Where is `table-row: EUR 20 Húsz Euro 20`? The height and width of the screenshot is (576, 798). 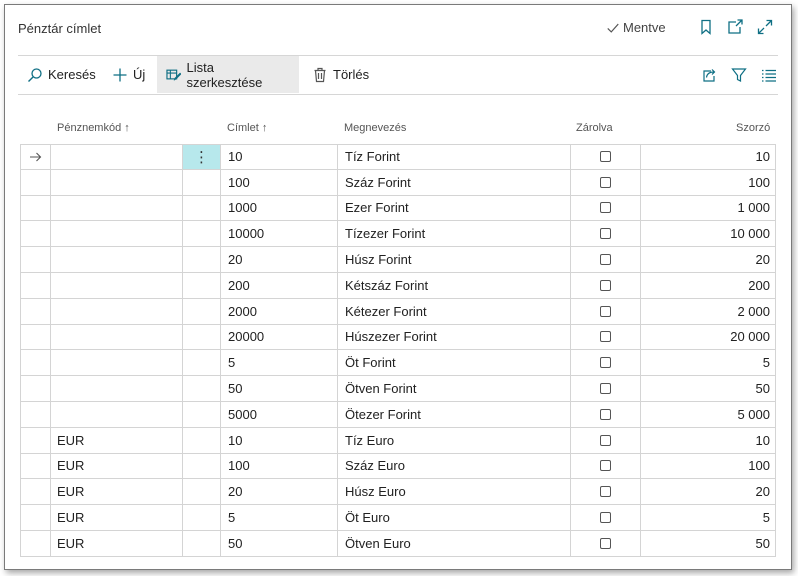
table-row: EUR 20 Húsz Euro 20 is located at coordinates (398, 492).